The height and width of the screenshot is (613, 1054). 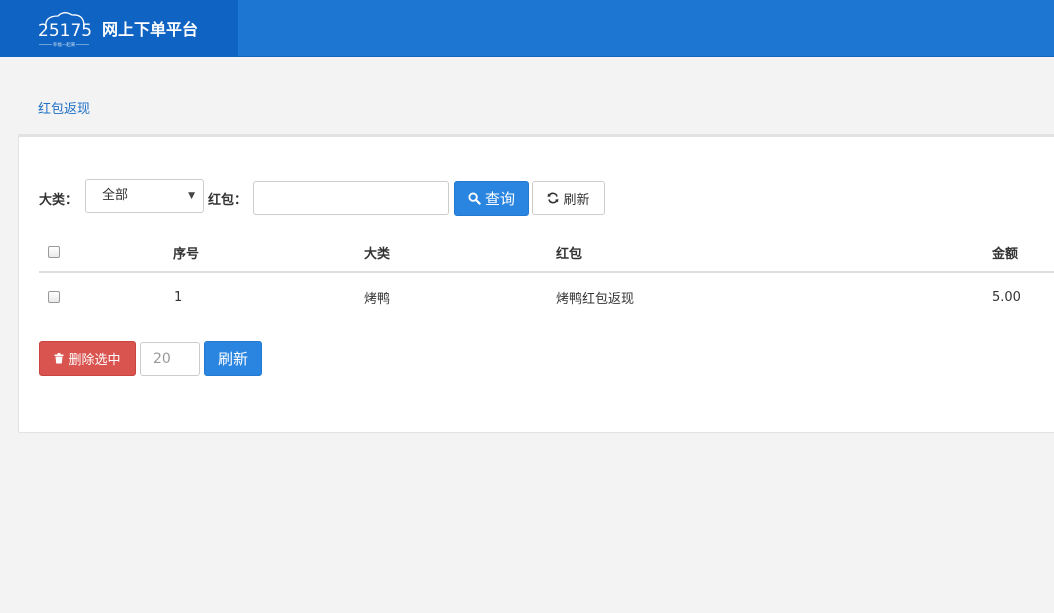 I want to click on trash-icon, so click(x=59, y=358).